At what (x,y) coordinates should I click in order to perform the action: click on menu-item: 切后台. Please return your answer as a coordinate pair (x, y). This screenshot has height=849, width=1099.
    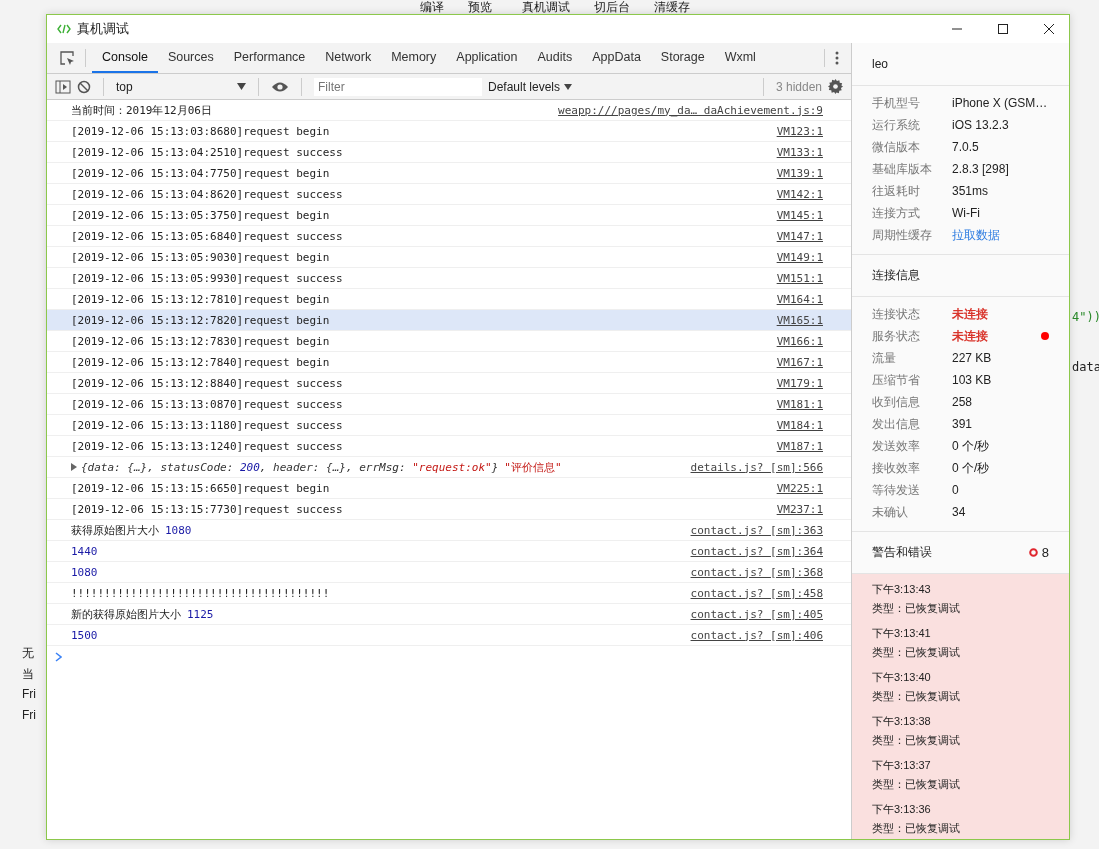
    Looking at the image, I should click on (612, 7).